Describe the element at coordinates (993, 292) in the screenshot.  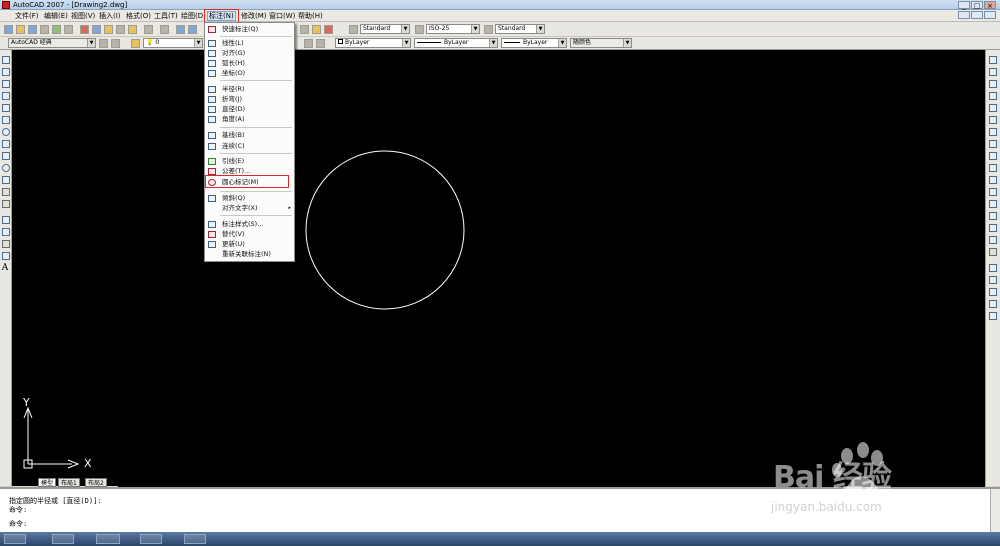
I see `send-to-back-icon` at that location.